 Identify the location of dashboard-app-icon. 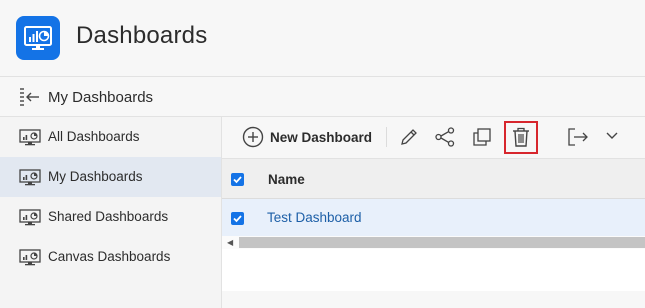
(38, 38).